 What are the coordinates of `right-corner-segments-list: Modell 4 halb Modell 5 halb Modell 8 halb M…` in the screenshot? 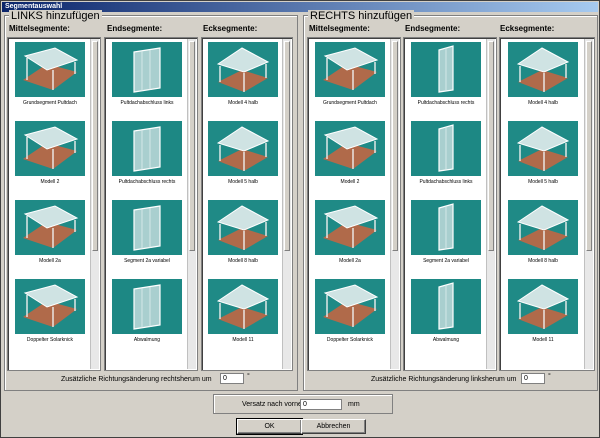 It's located at (547, 204).